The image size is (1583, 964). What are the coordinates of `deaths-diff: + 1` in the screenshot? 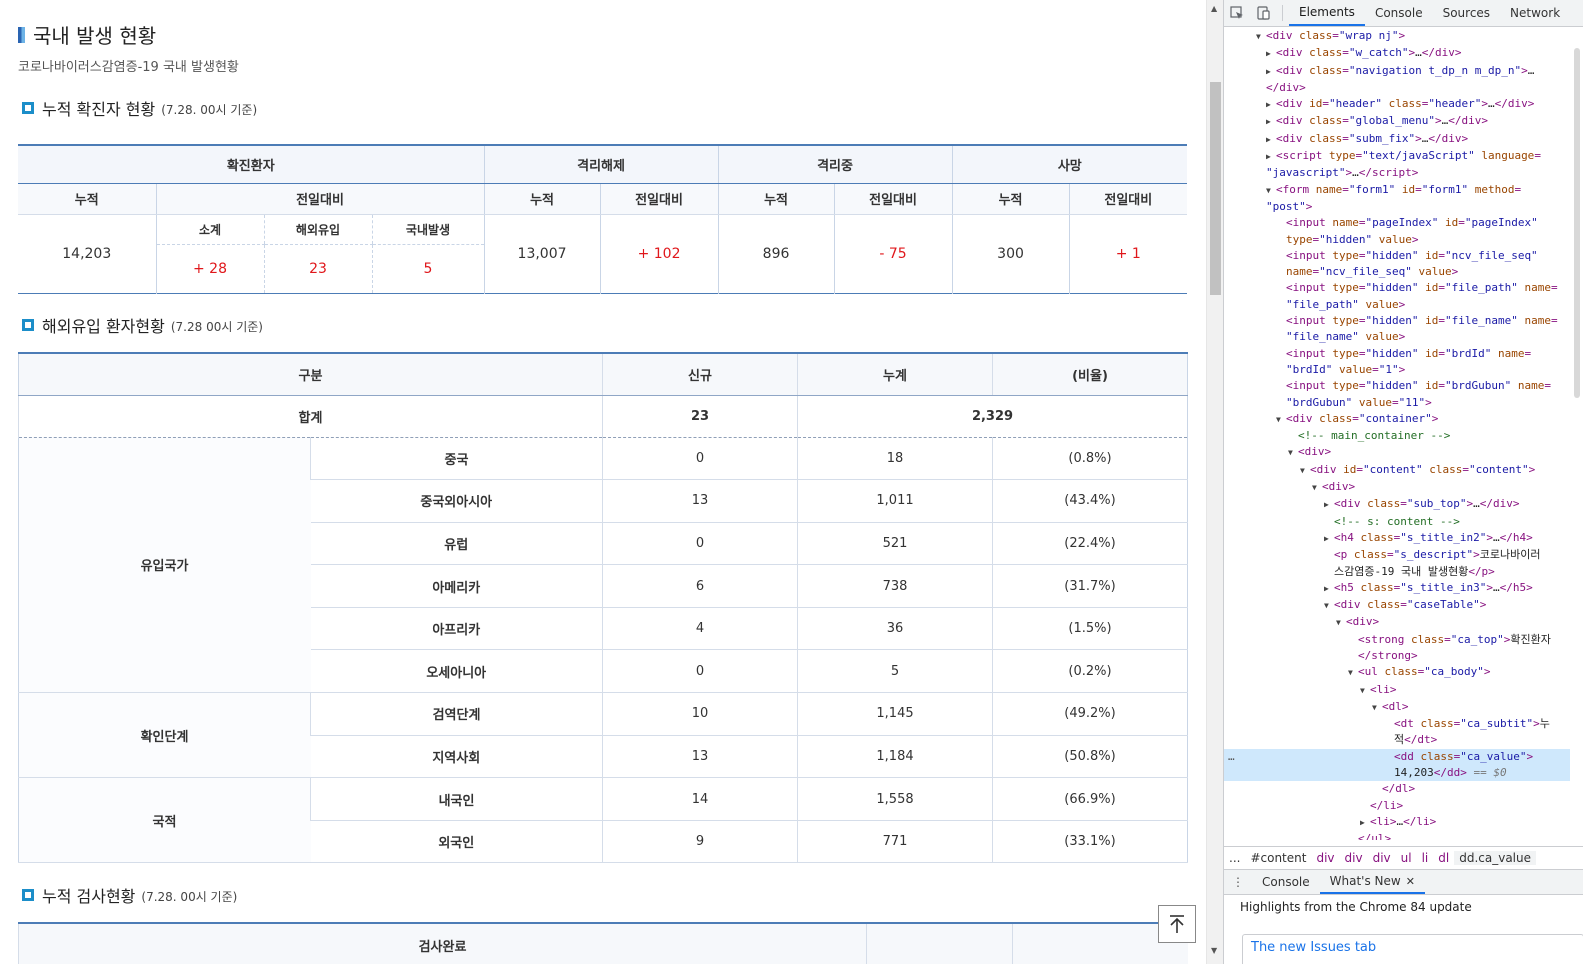 It's located at (1128, 253).